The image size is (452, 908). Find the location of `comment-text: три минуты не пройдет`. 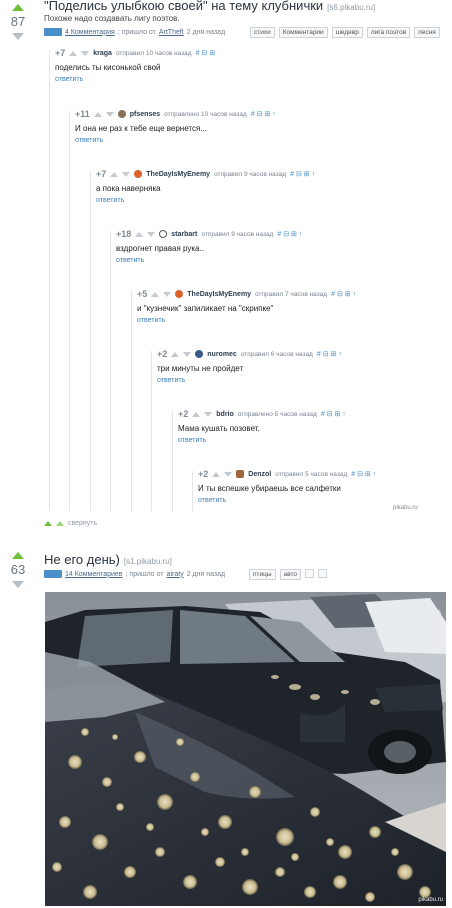

comment-text: три минуты не пройдет is located at coordinates (200, 368).